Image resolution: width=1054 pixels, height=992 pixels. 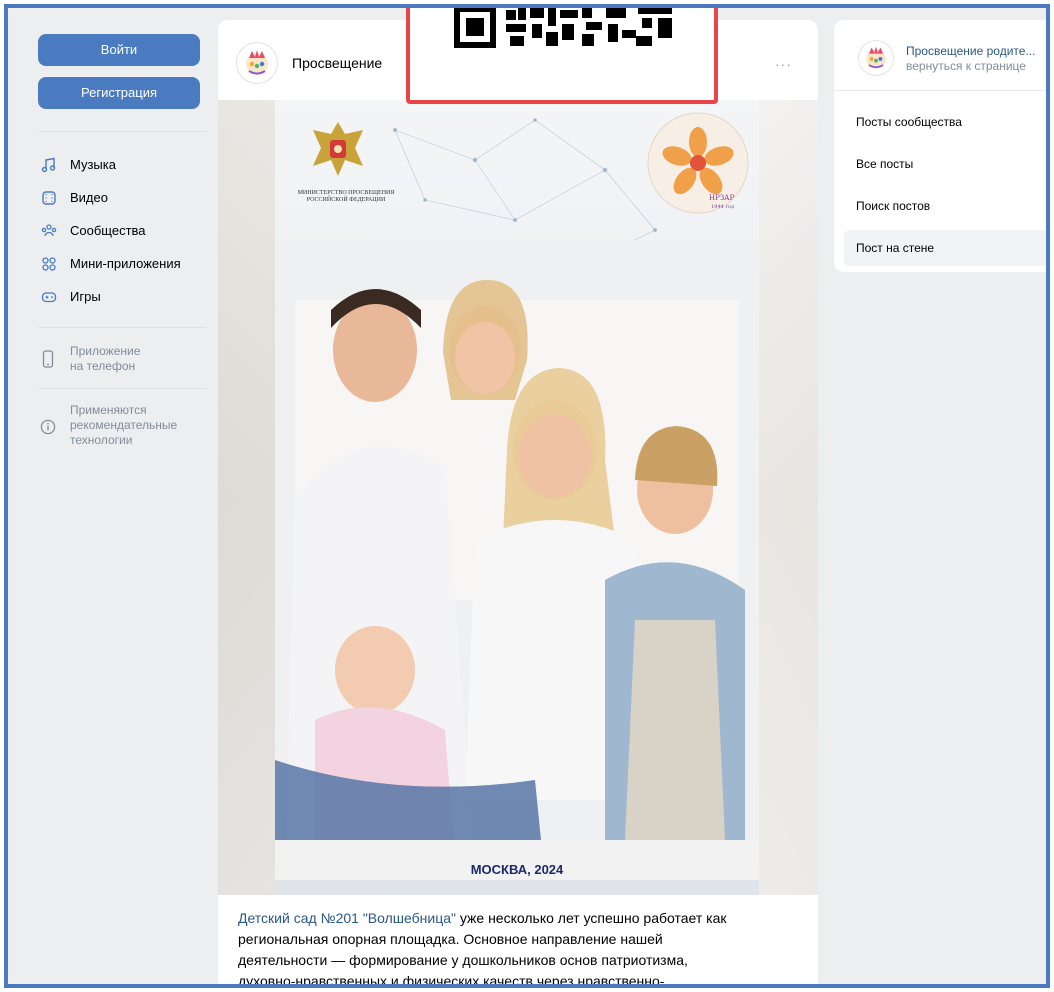 I want to click on post-author: Просвещение, so click(x=337, y=63).